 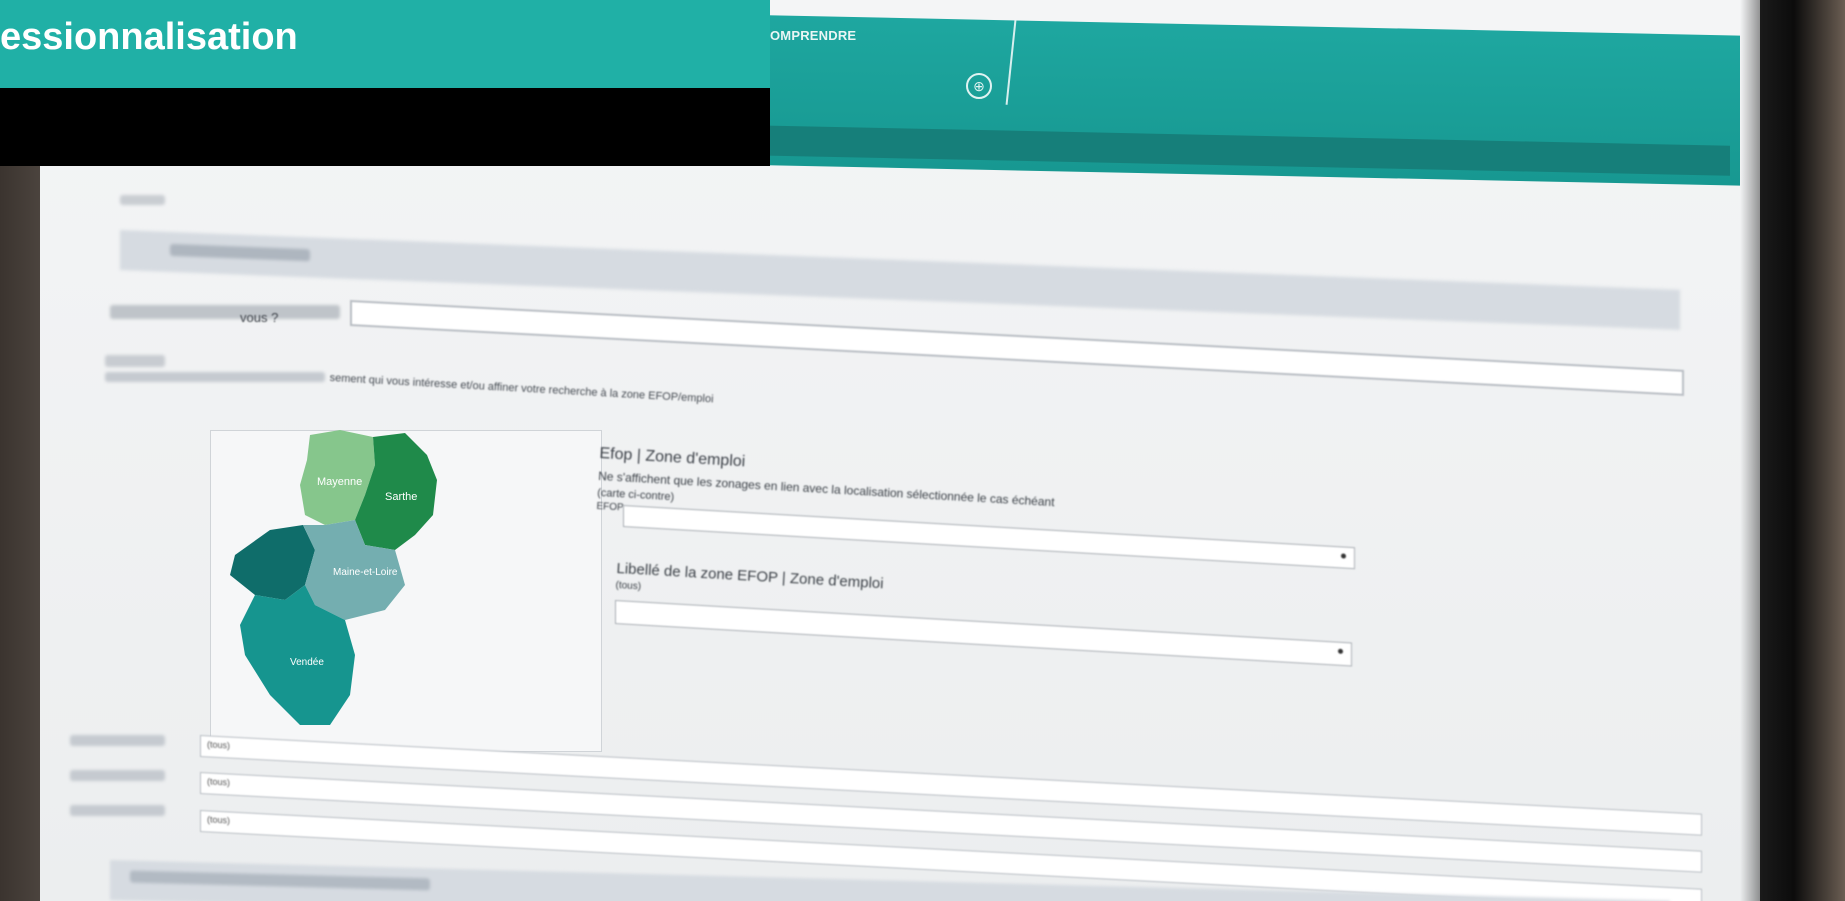 What do you see at coordinates (401, 497) in the screenshot?
I see `map-label-sarthe: Sarthe` at bounding box center [401, 497].